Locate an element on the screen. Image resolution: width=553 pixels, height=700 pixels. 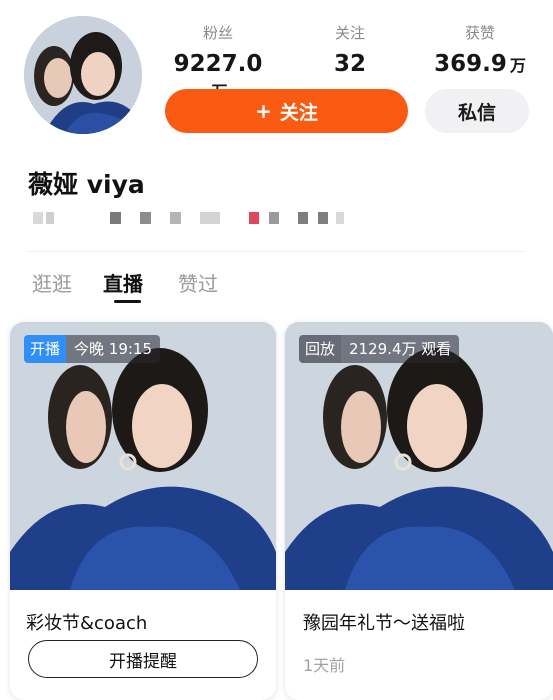
following-count: 32 is located at coordinates (349, 64).